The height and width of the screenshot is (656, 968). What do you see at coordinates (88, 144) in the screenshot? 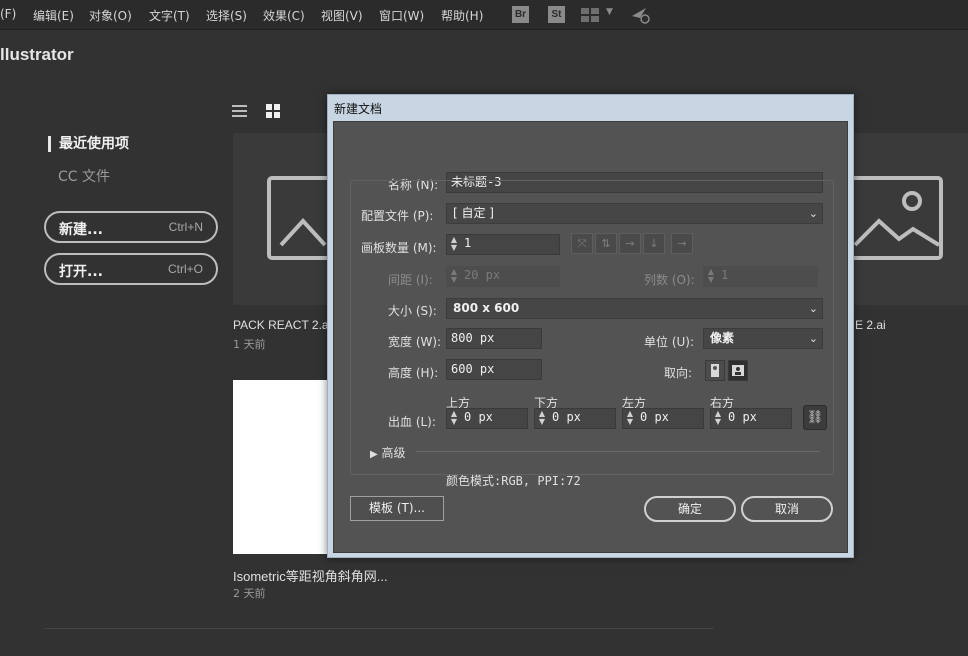
I see `nav-recent: 最近使用项` at bounding box center [88, 144].